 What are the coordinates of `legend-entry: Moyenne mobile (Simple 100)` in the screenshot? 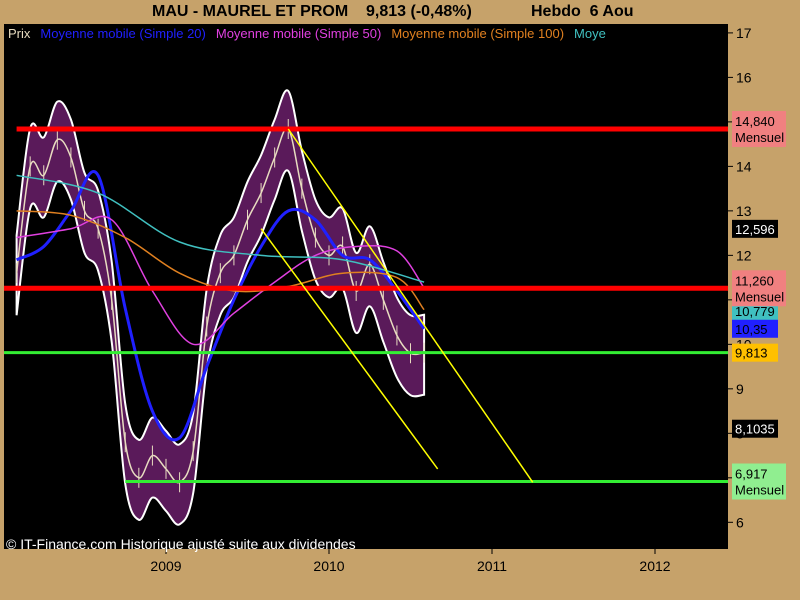 It's located at (477, 33).